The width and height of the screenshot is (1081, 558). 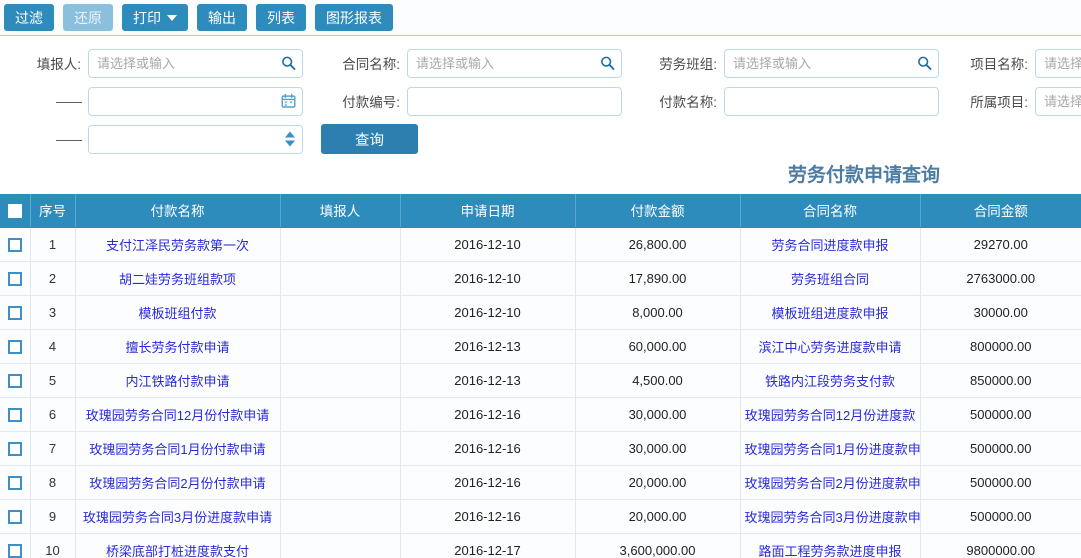 I want to click on header-apply-date: 申请日期, so click(x=488, y=211).